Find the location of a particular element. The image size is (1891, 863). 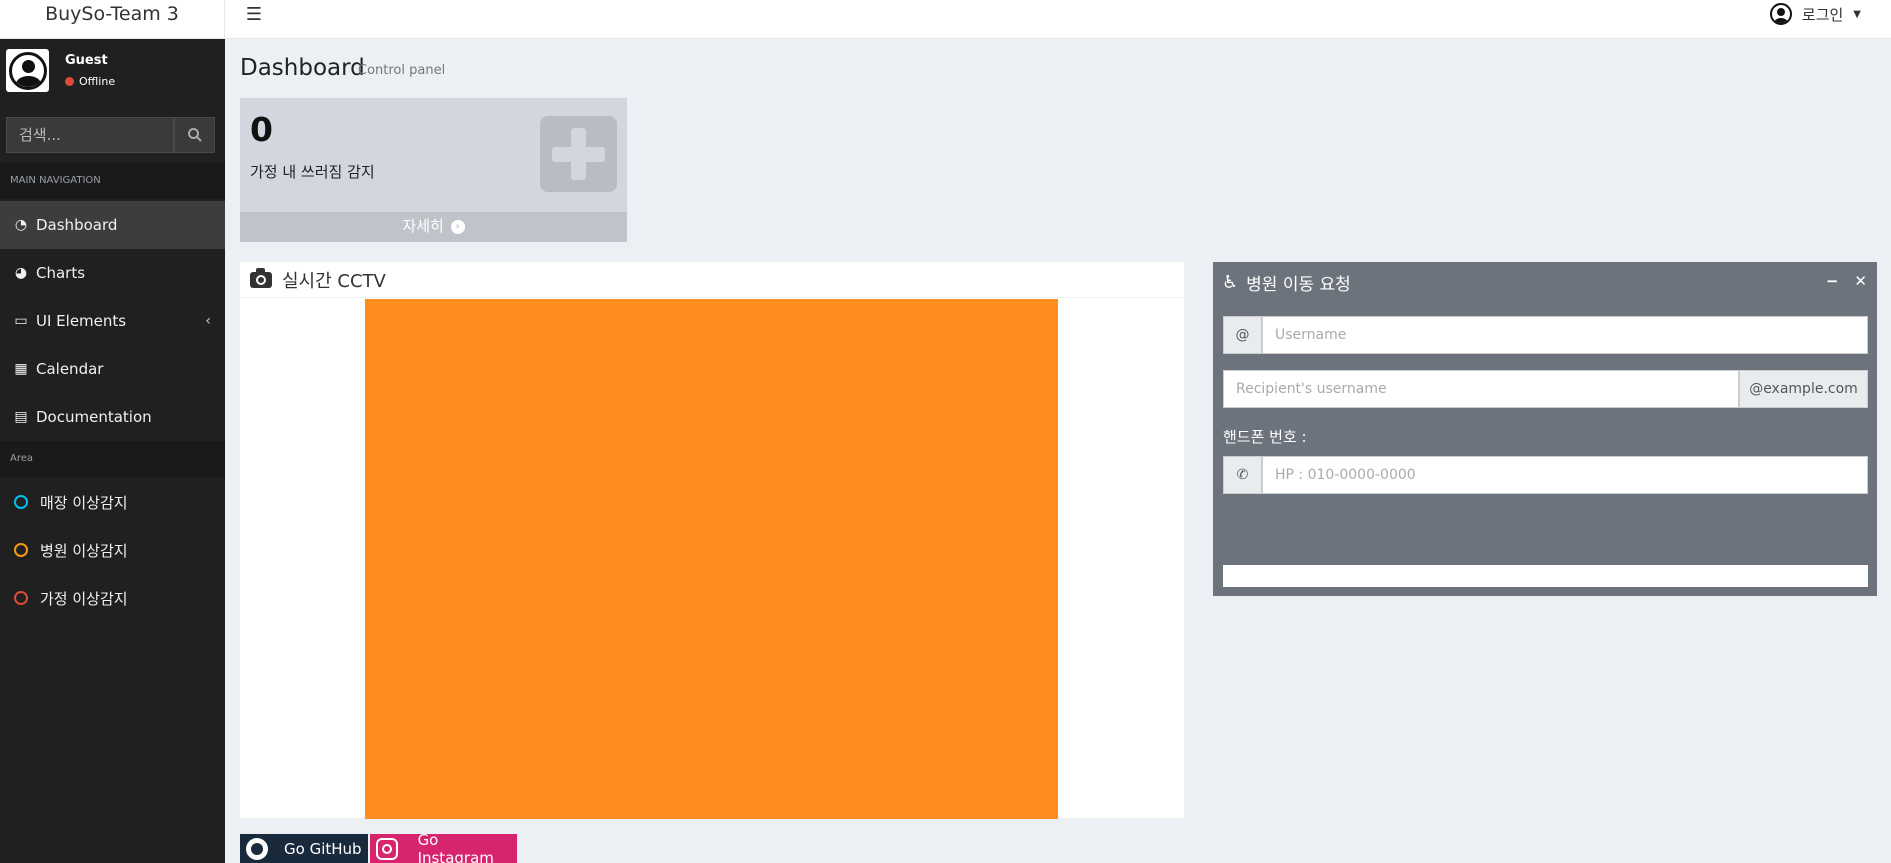

search-icon is located at coordinates (194, 135).